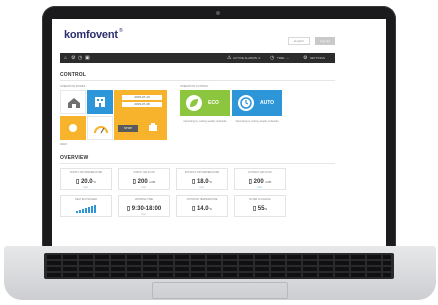 The width and height of the screenshot is (438, 305). What do you see at coordinates (202, 172) in the screenshot?
I see `card-title: EXTRACT AIR TEMPERATURE` at bounding box center [202, 172].